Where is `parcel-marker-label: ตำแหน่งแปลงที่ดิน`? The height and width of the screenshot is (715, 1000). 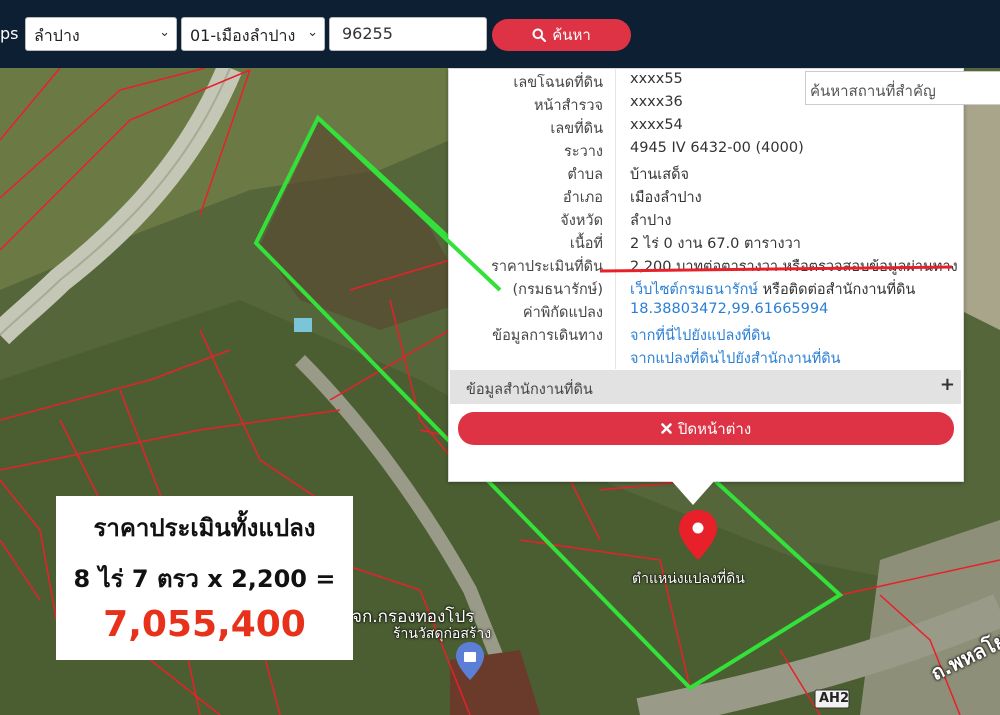 parcel-marker-label: ตำแหน่งแปลงที่ดิน is located at coordinates (688, 579).